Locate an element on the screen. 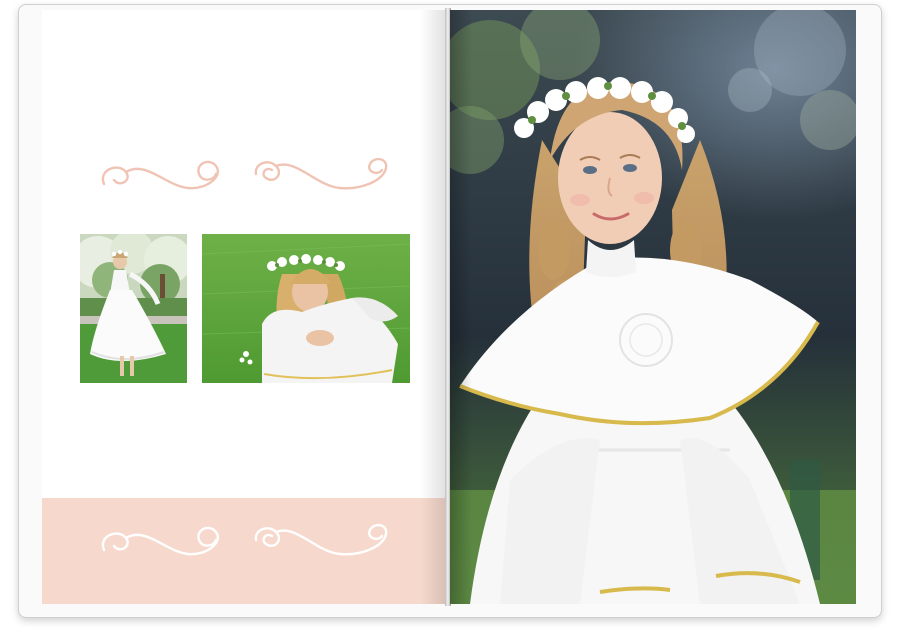 This screenshot has height=633, width=900. flourish-ornament-top is located at coordinates (244, 173).